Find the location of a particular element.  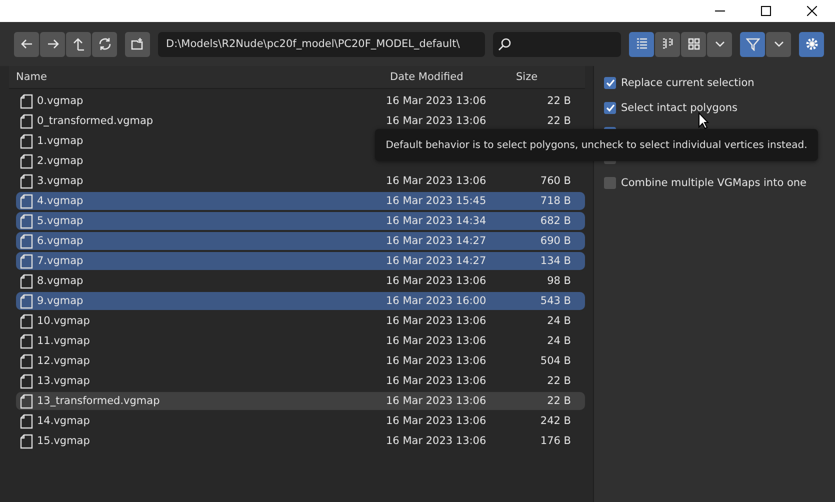

search-field is located at coordinates (557, 44).